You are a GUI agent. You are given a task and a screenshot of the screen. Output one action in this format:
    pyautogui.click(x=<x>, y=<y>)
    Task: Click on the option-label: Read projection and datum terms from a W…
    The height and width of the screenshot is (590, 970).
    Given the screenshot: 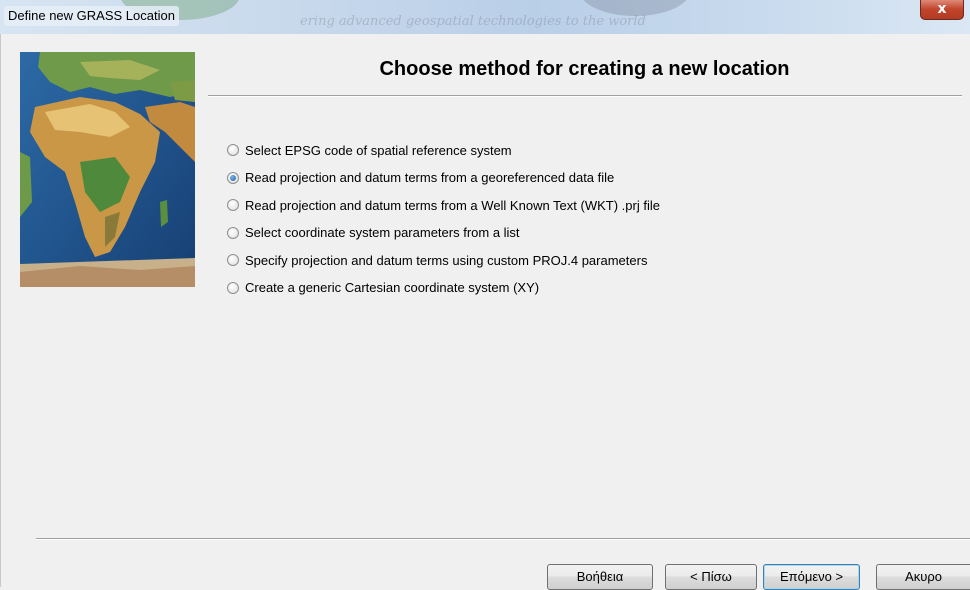 What is the action you would take?
    pyautogui.click(x=452, y=205)
    